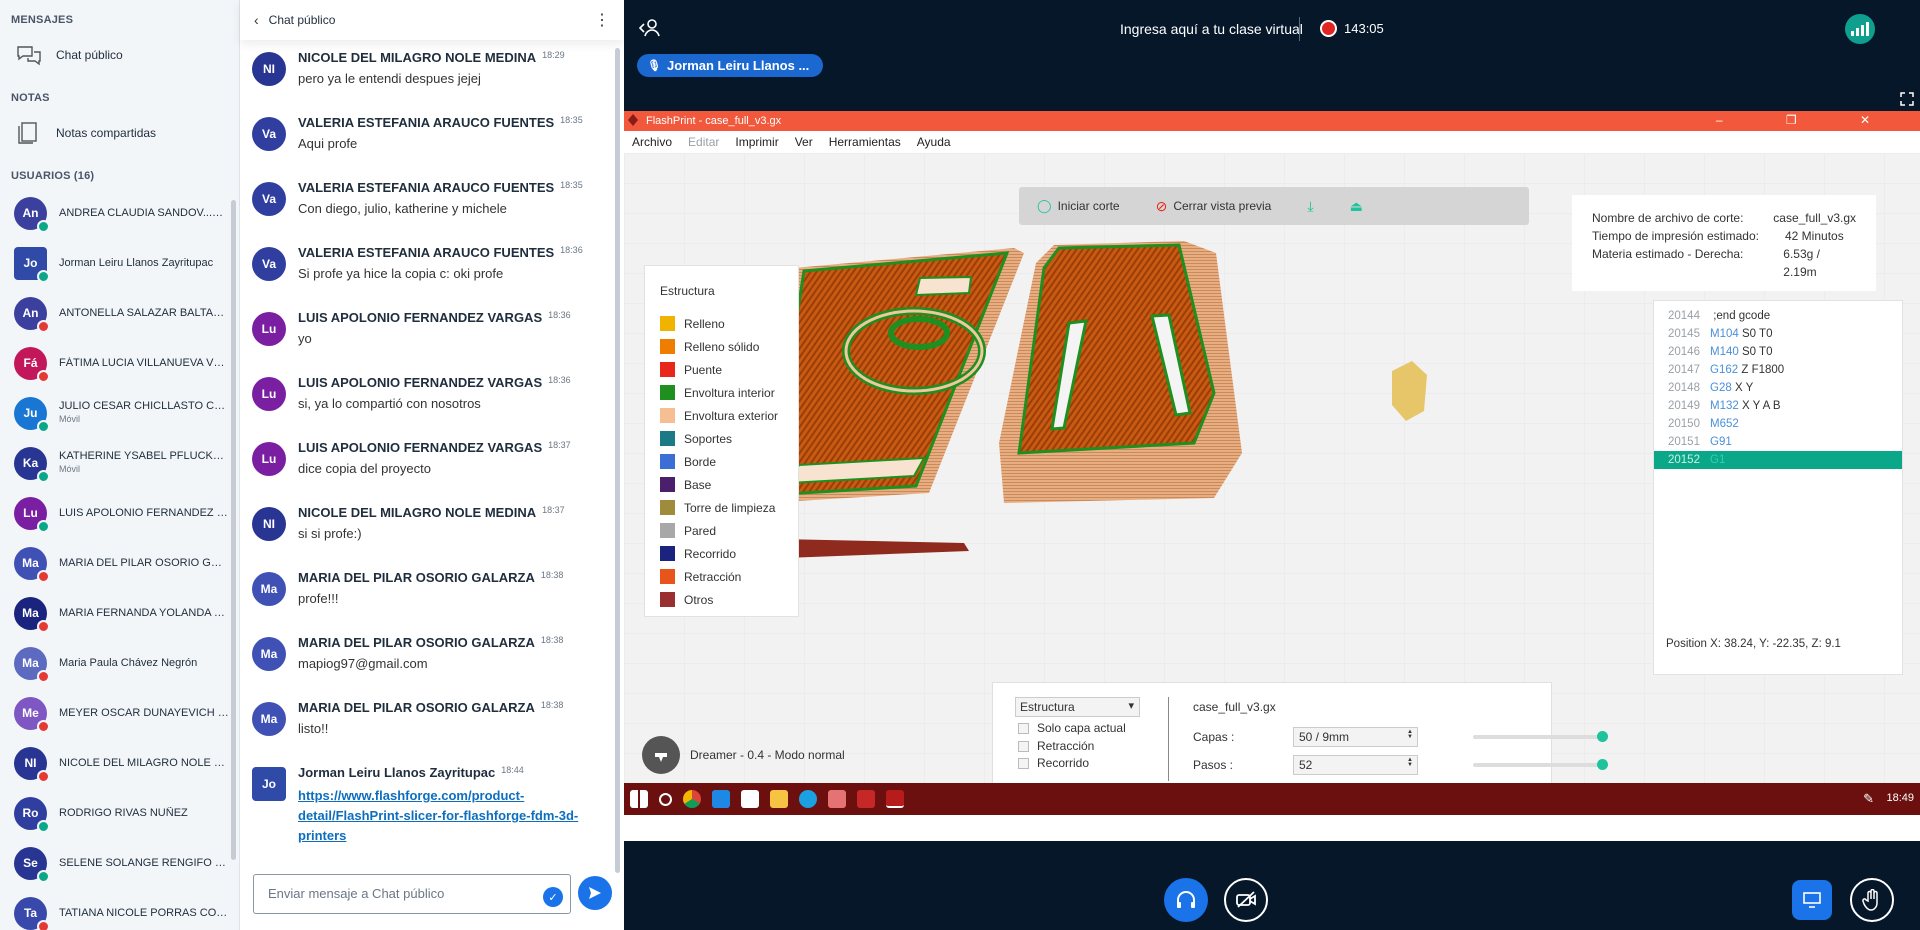 The image size is (1920, 930). I want to click on user-list-item: Ma MARIA DEL PILAR OSORIO GALARZA, so click(119, 563).